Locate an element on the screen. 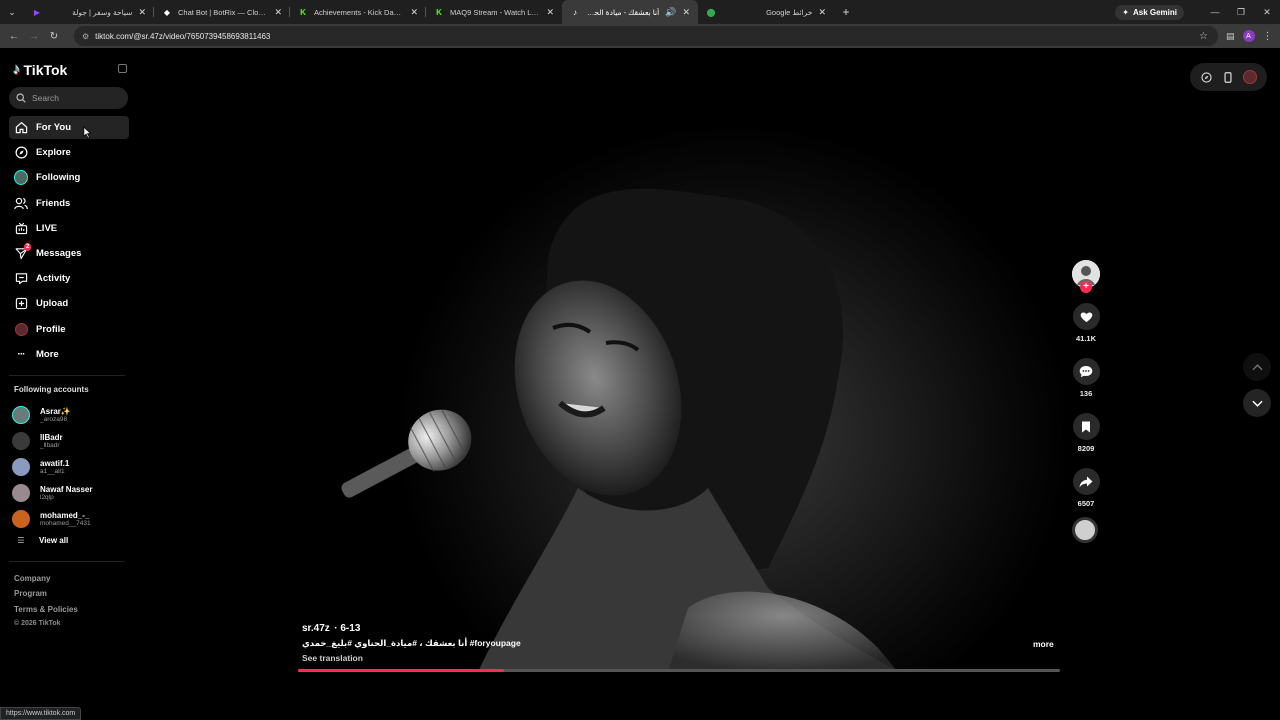 The height and width of the screenshot is (720, 1280). account-item: mohamed_-_ mohamed__7431 is located at coordinates (72, 519).